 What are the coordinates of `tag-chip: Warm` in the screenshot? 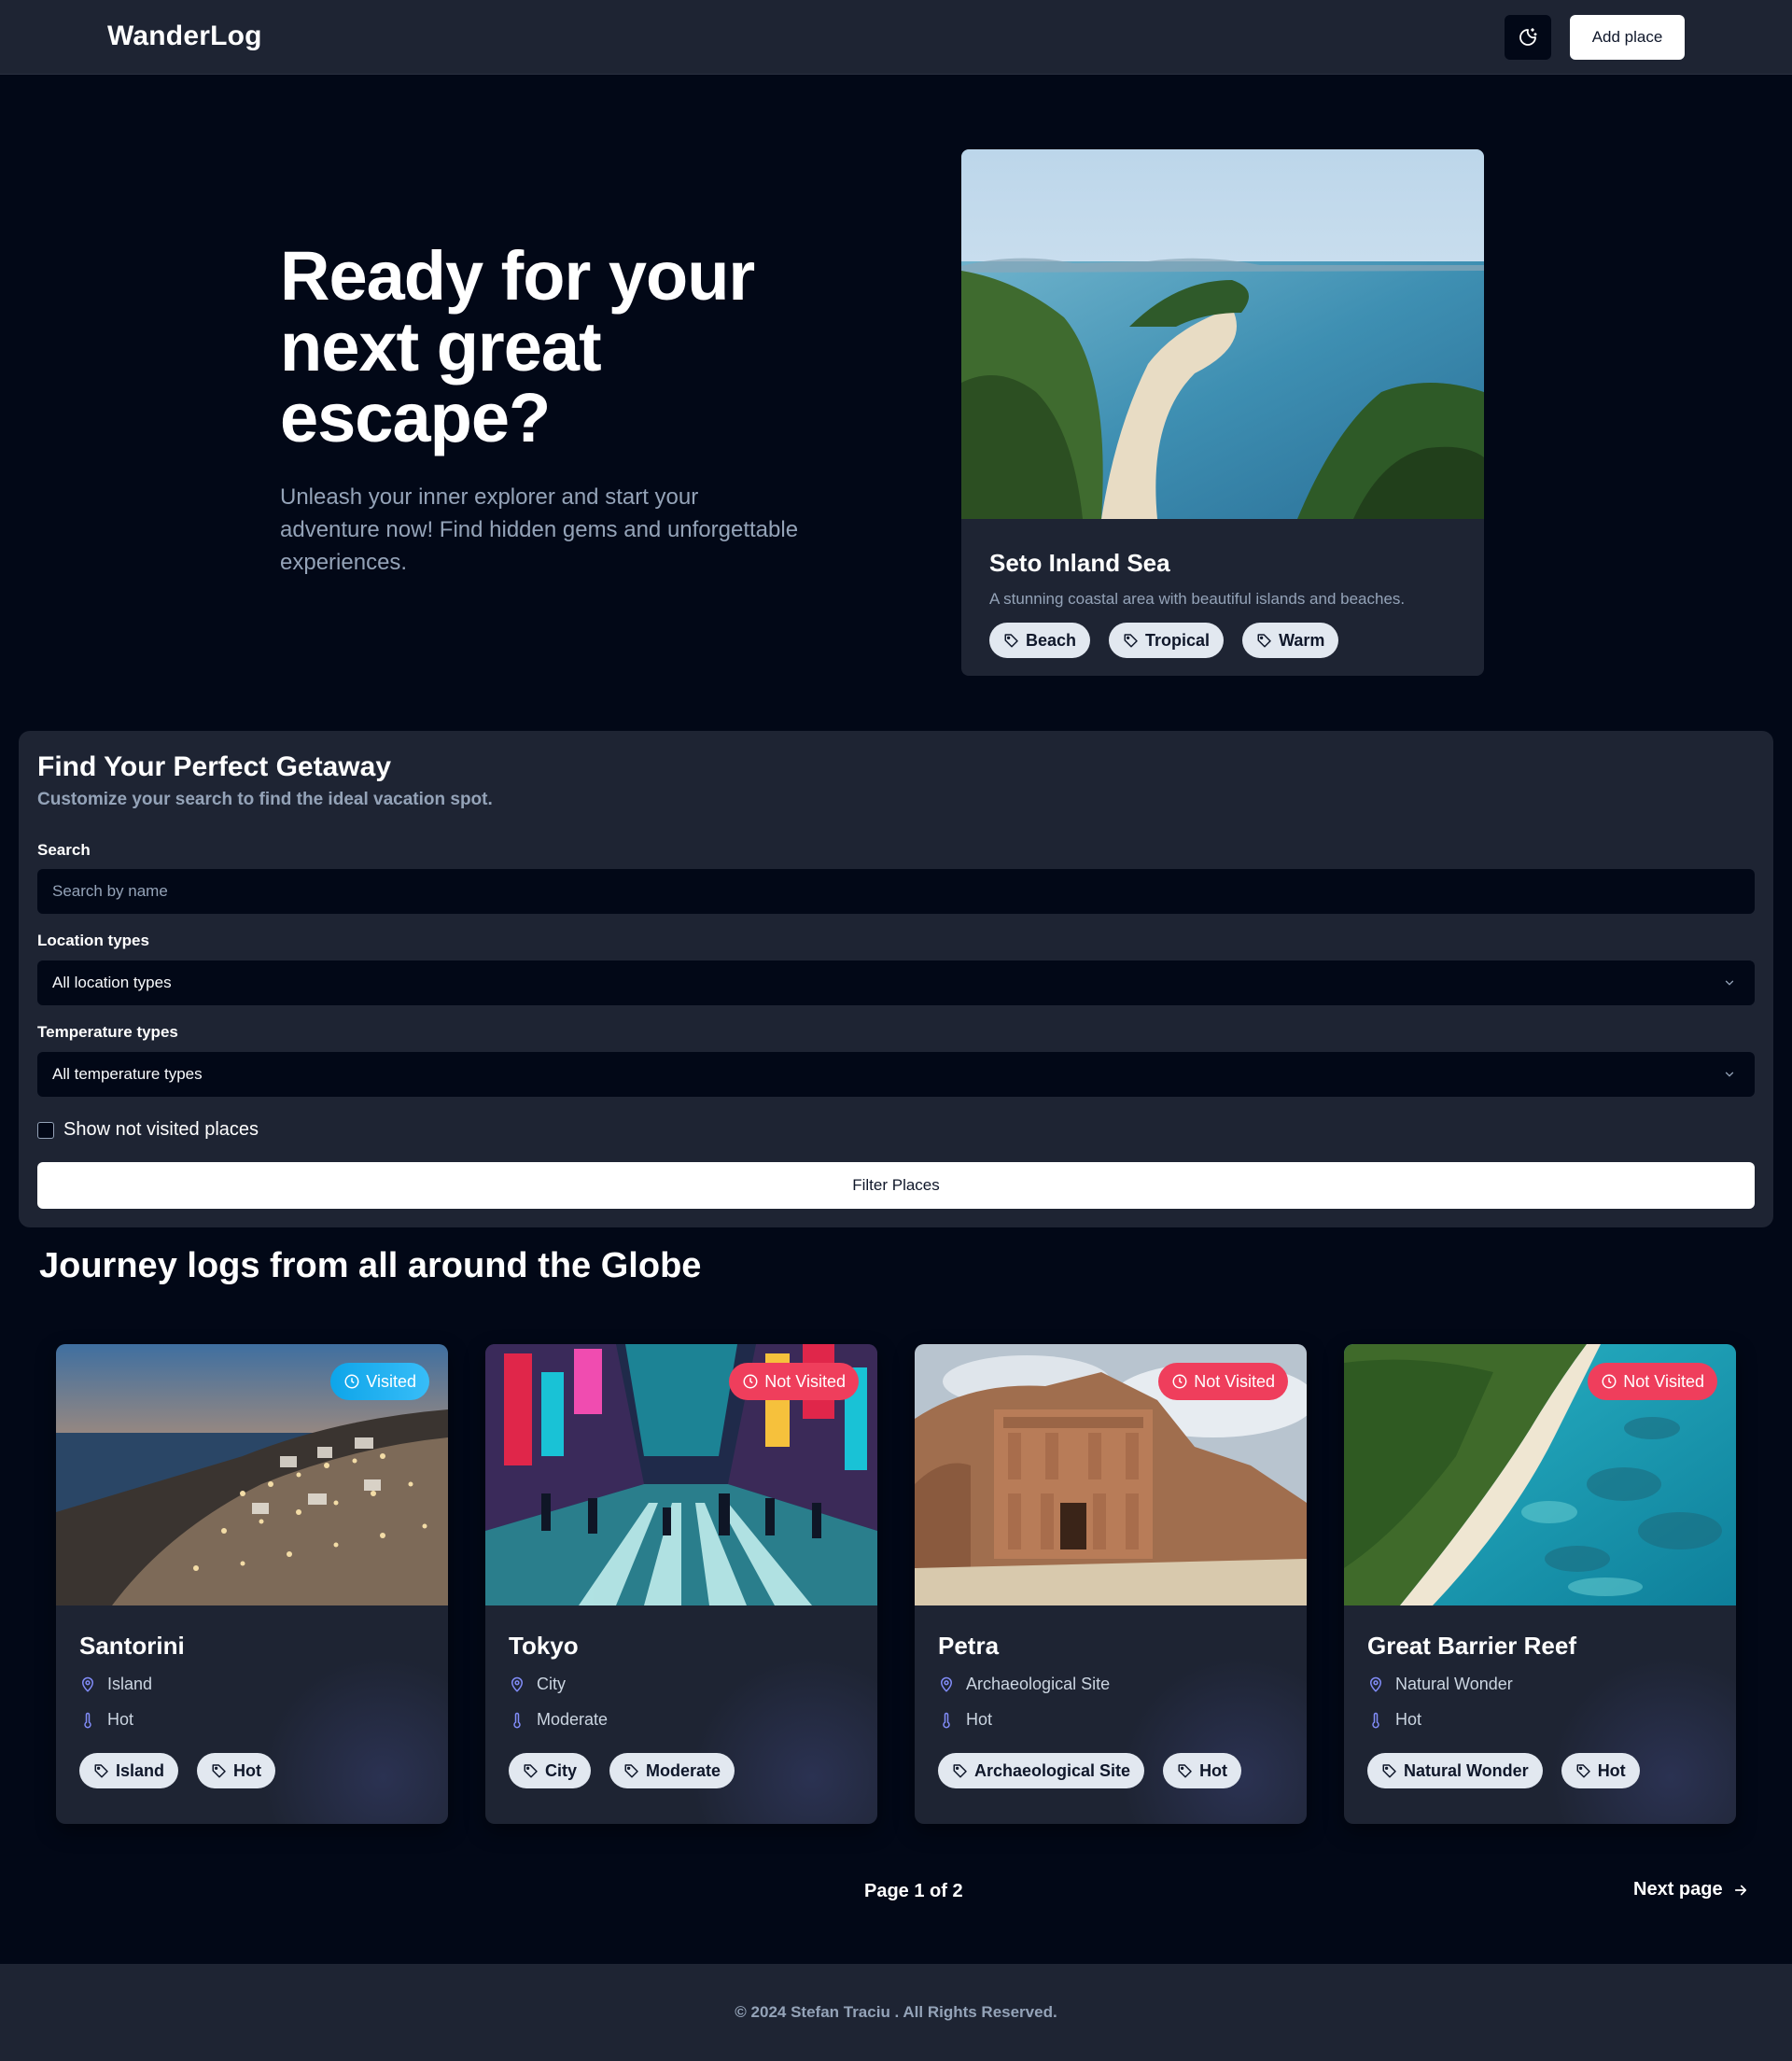 It's located at (1290, 640).